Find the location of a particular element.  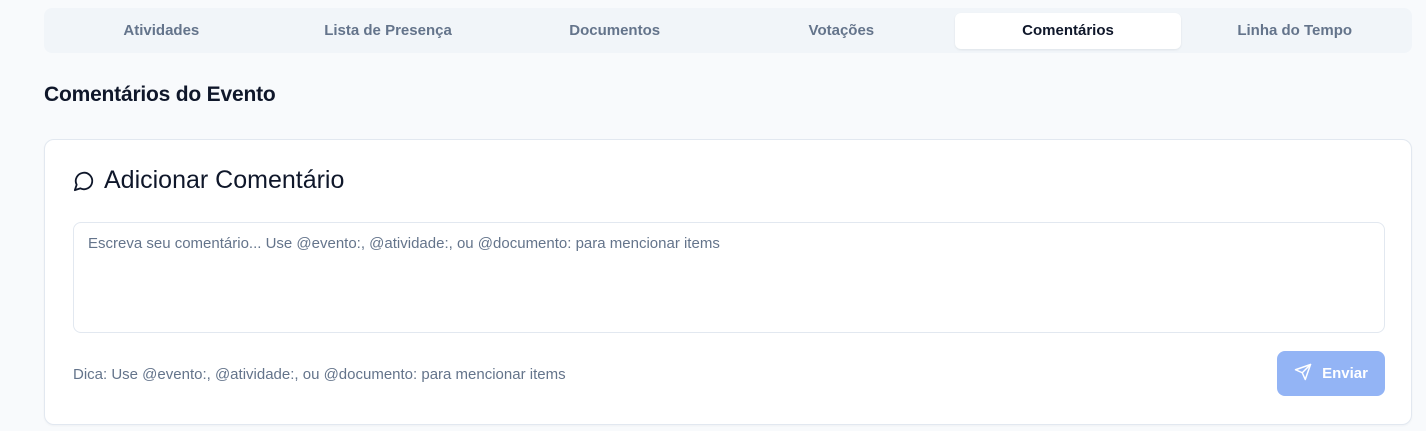

tab-votacoes: Votações is located at coordinates (841, 31).